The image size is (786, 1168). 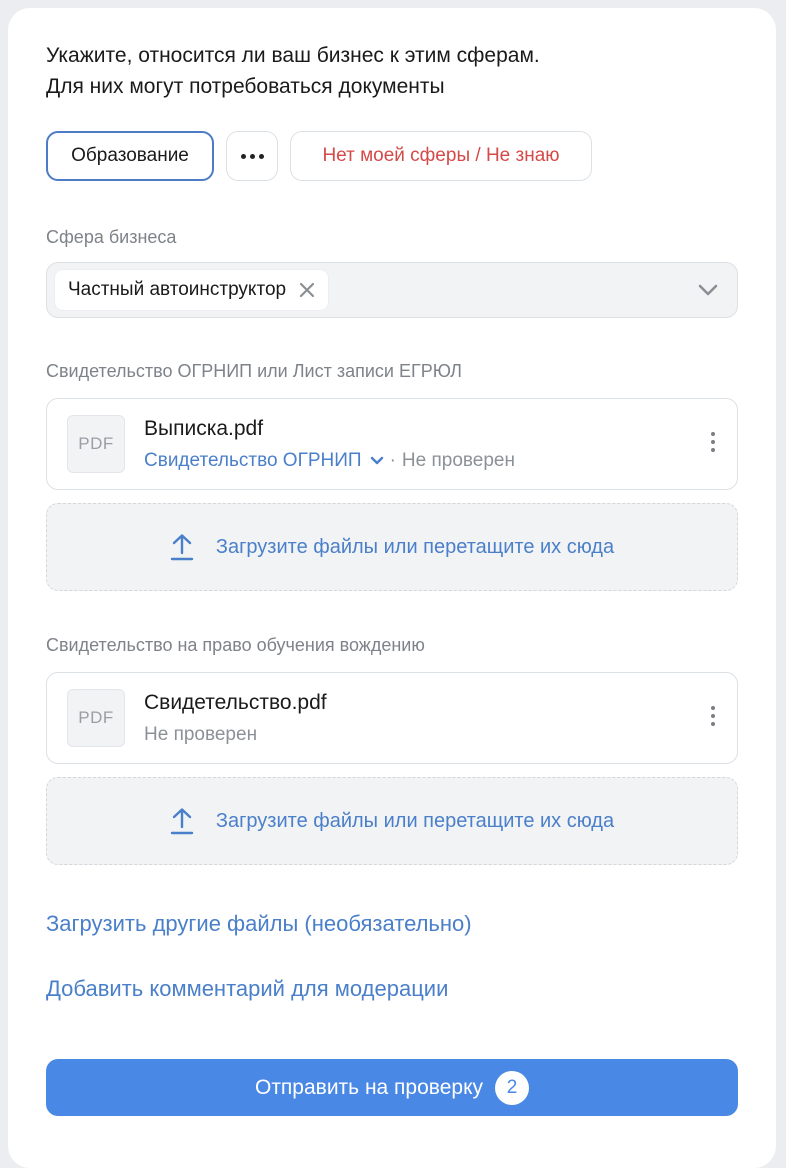 What do you see at coordinates (307, 290) in the screenshot?
I see `remove-tag-icon` at bounding box center [307, 290].